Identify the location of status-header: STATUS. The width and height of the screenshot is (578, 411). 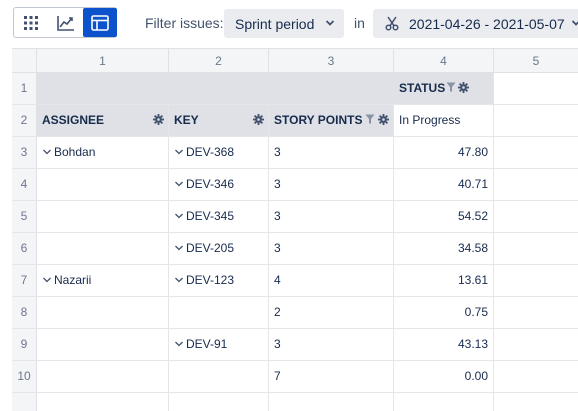
(444, 88).